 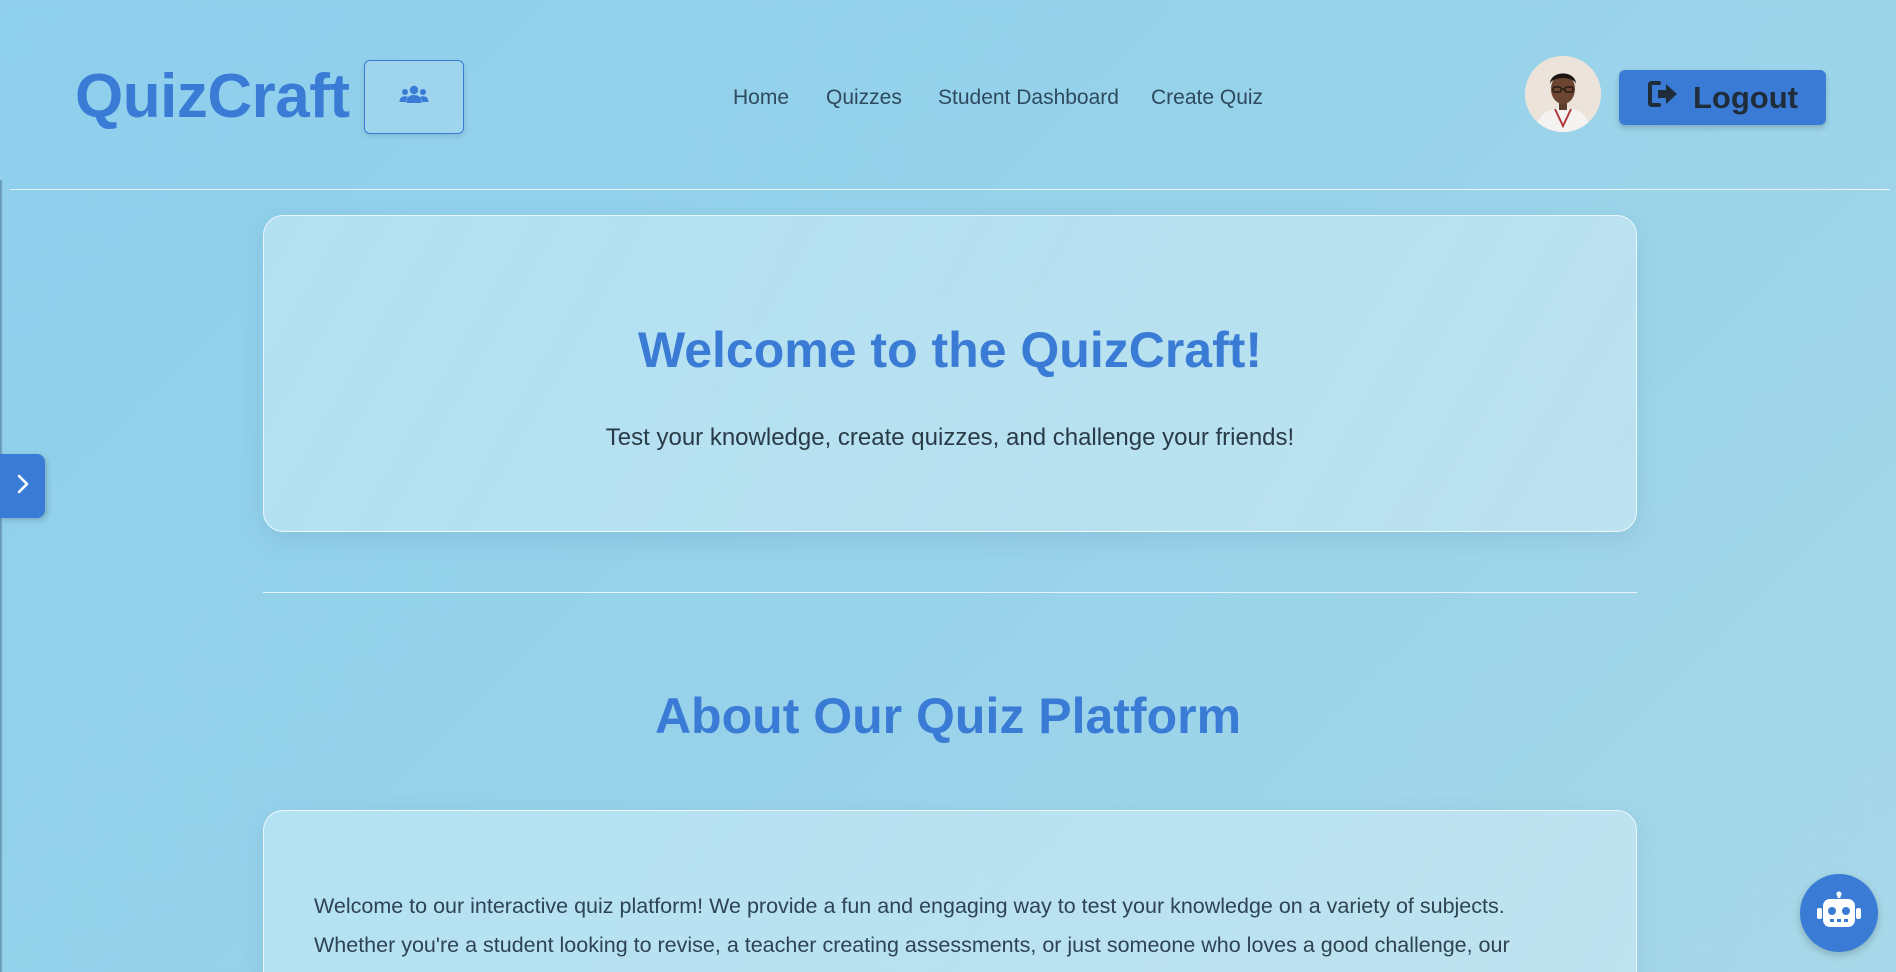 I want to click on sign-out-icon, so click(x=1663, y=98).